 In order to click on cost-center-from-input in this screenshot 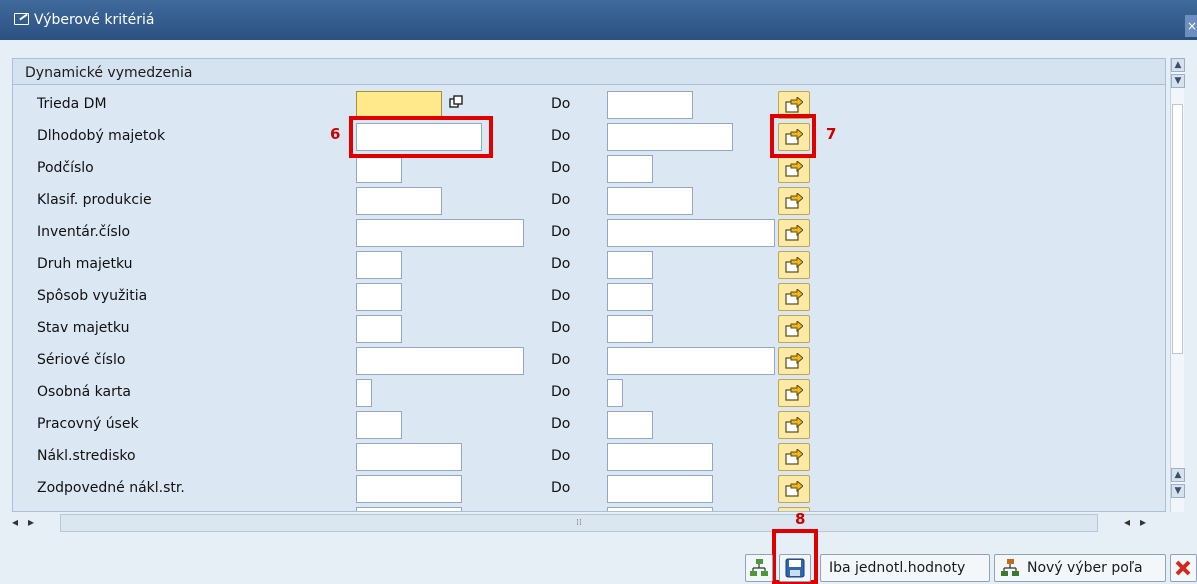, I will do `click(409, 457)`.